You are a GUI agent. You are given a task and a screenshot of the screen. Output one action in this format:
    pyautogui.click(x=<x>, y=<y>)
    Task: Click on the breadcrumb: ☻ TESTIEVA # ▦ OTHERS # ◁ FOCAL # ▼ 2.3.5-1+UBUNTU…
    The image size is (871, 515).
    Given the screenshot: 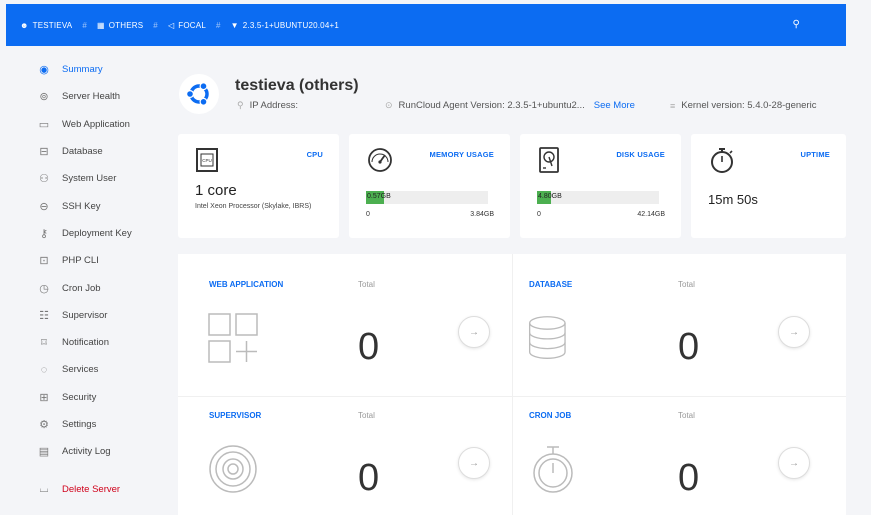 What is the action you would take?
    pyautogui.click(x=179, y=25)
    